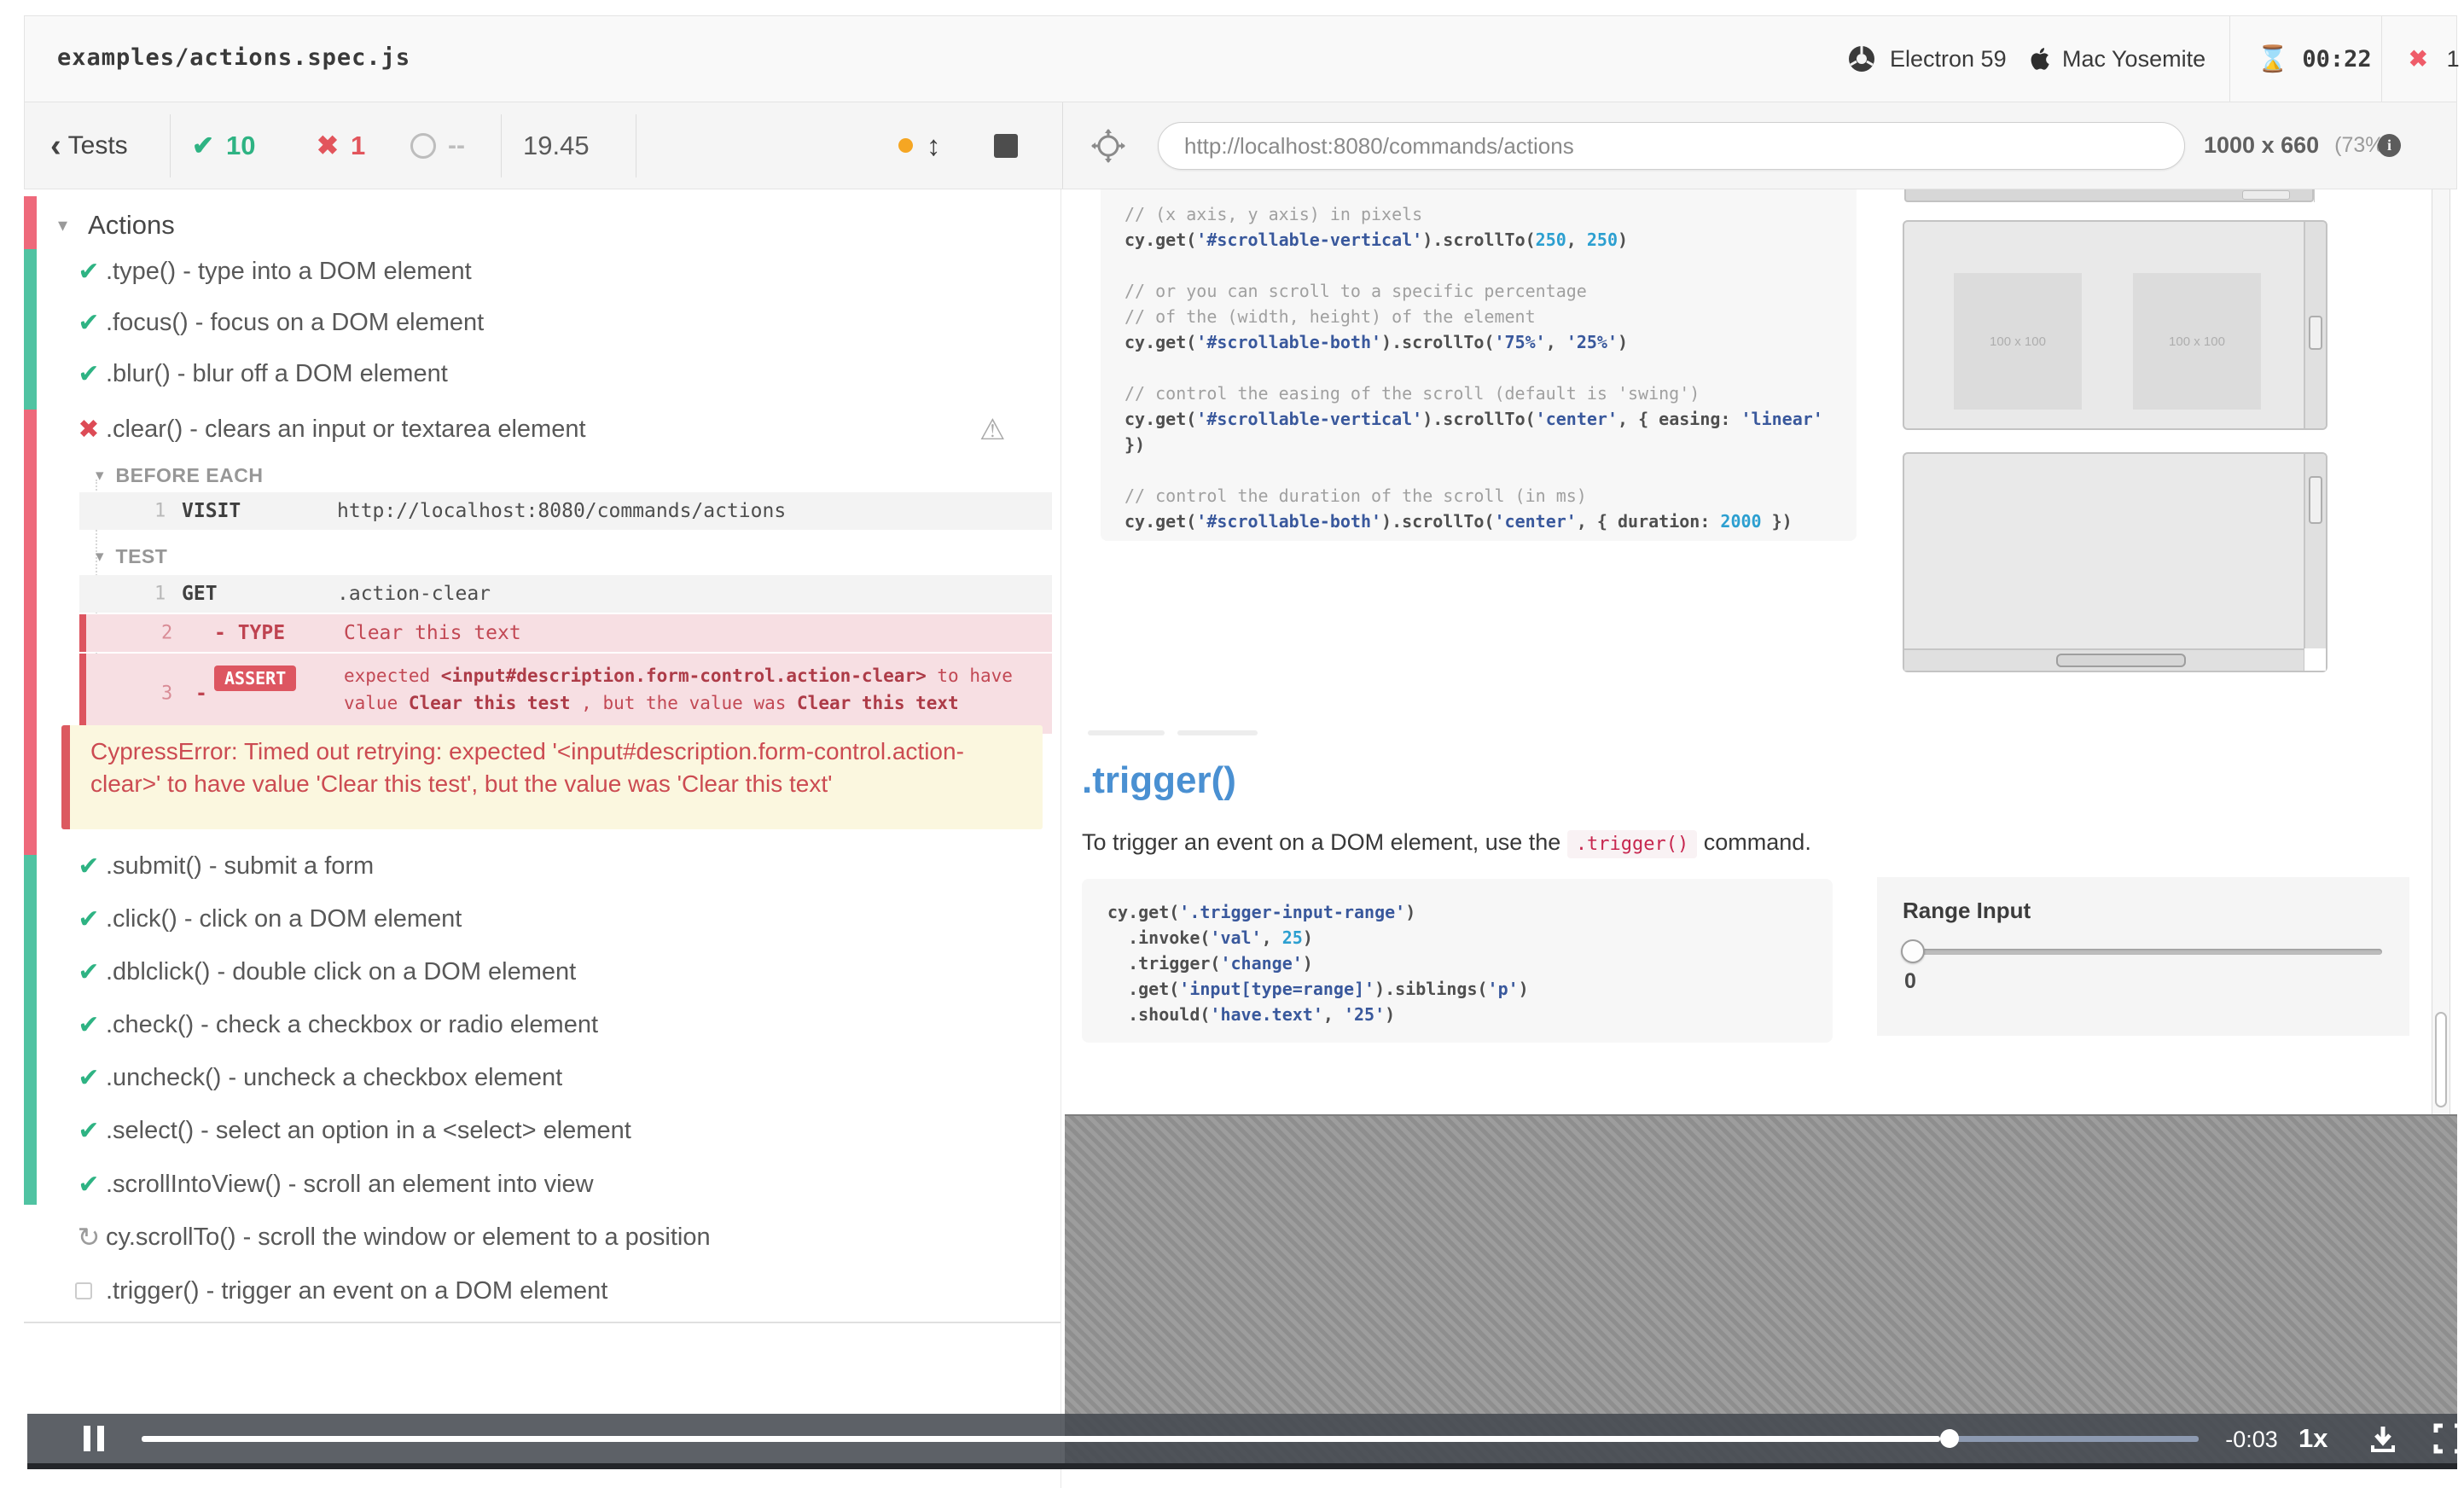  What do you see at coordinates (255, 678) in the screenshot?
I see `assert-badge: ASSERT` at bounding box center [255, 678].